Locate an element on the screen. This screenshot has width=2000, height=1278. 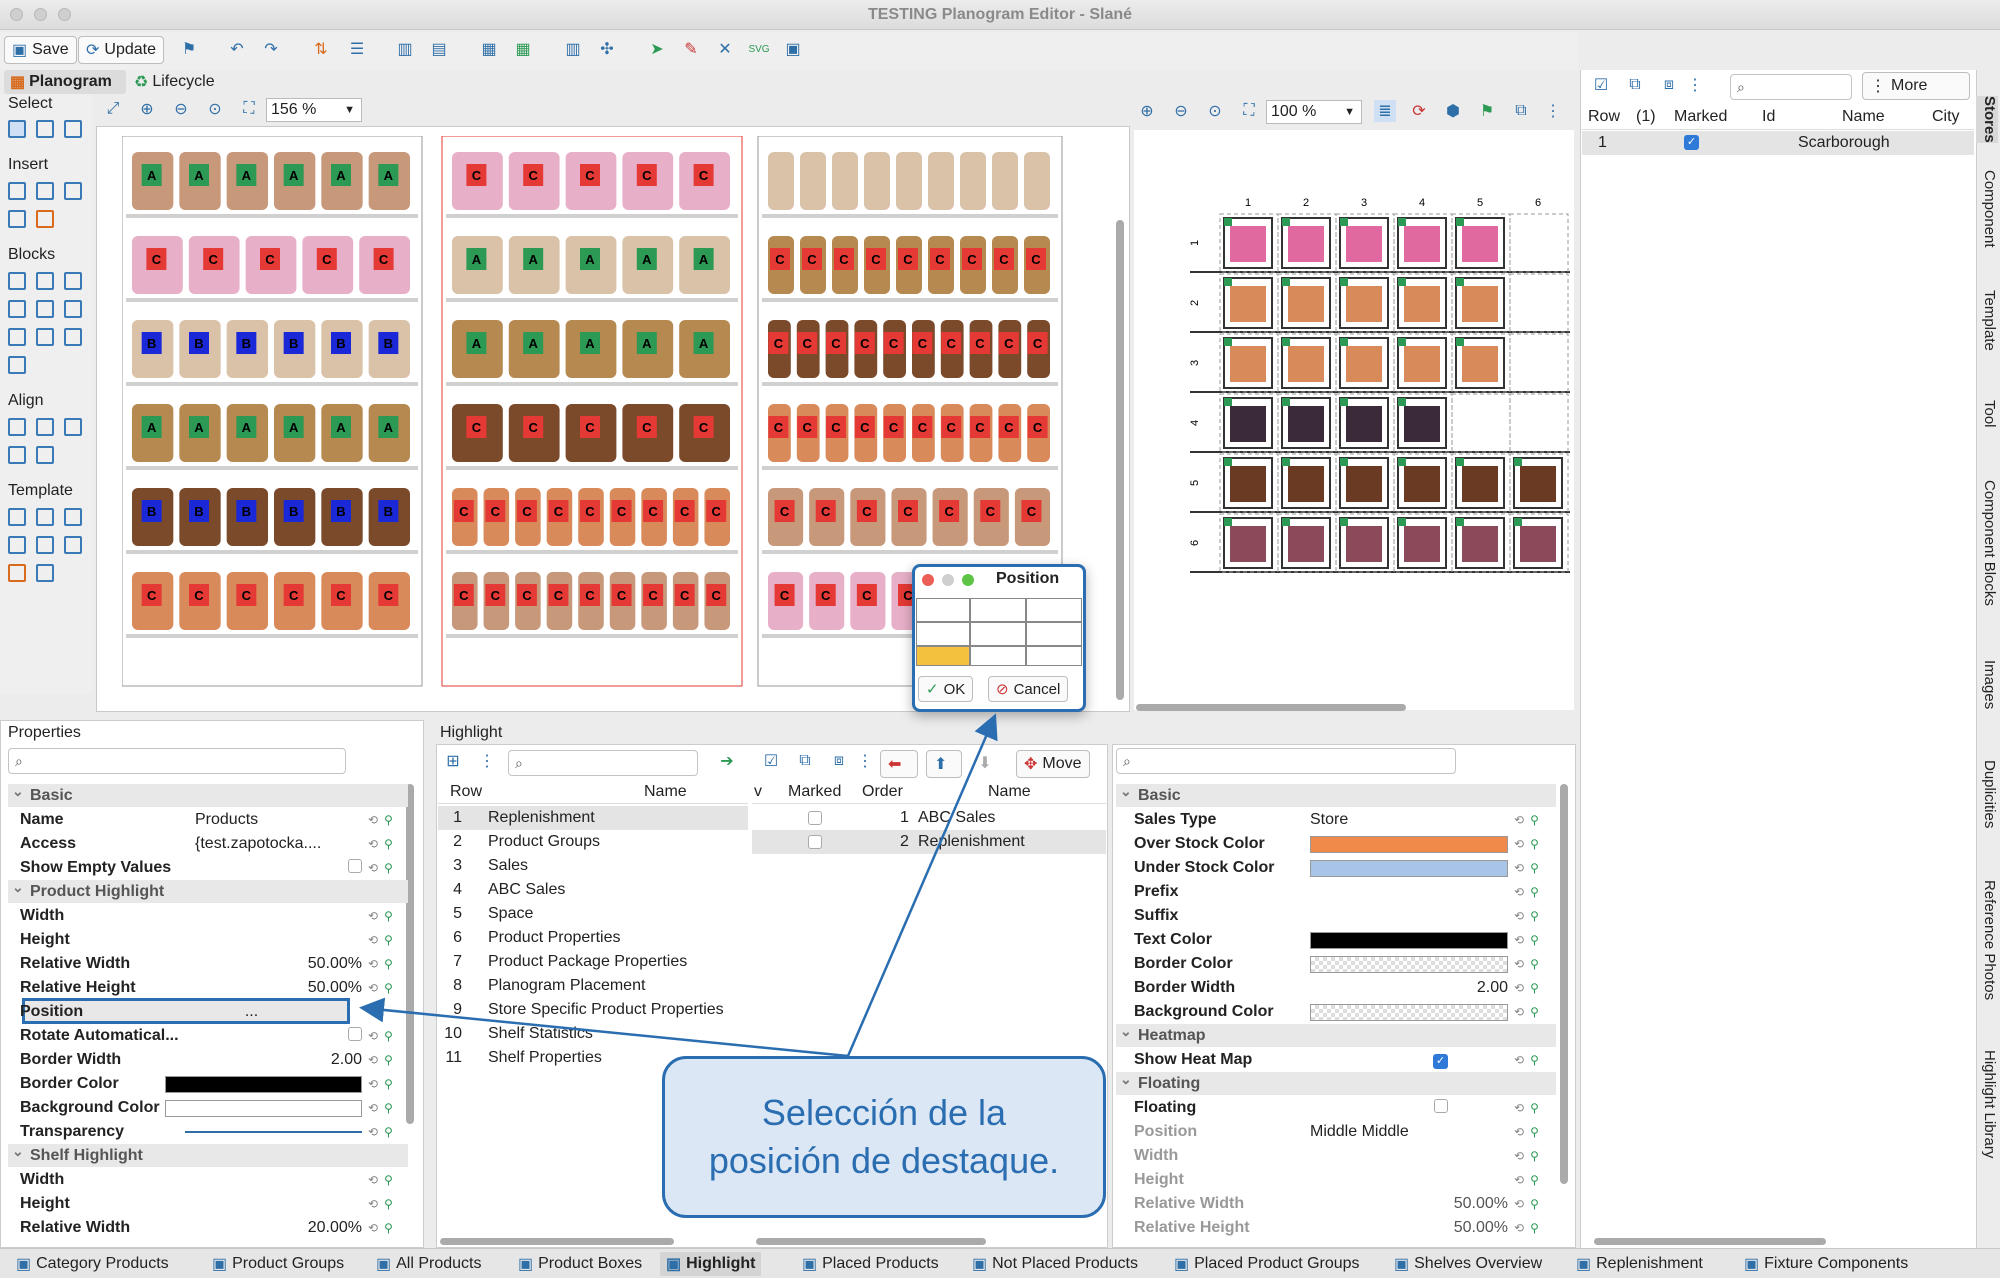
list-item: 4 ABC Sales is located at coordinates (593, 890).